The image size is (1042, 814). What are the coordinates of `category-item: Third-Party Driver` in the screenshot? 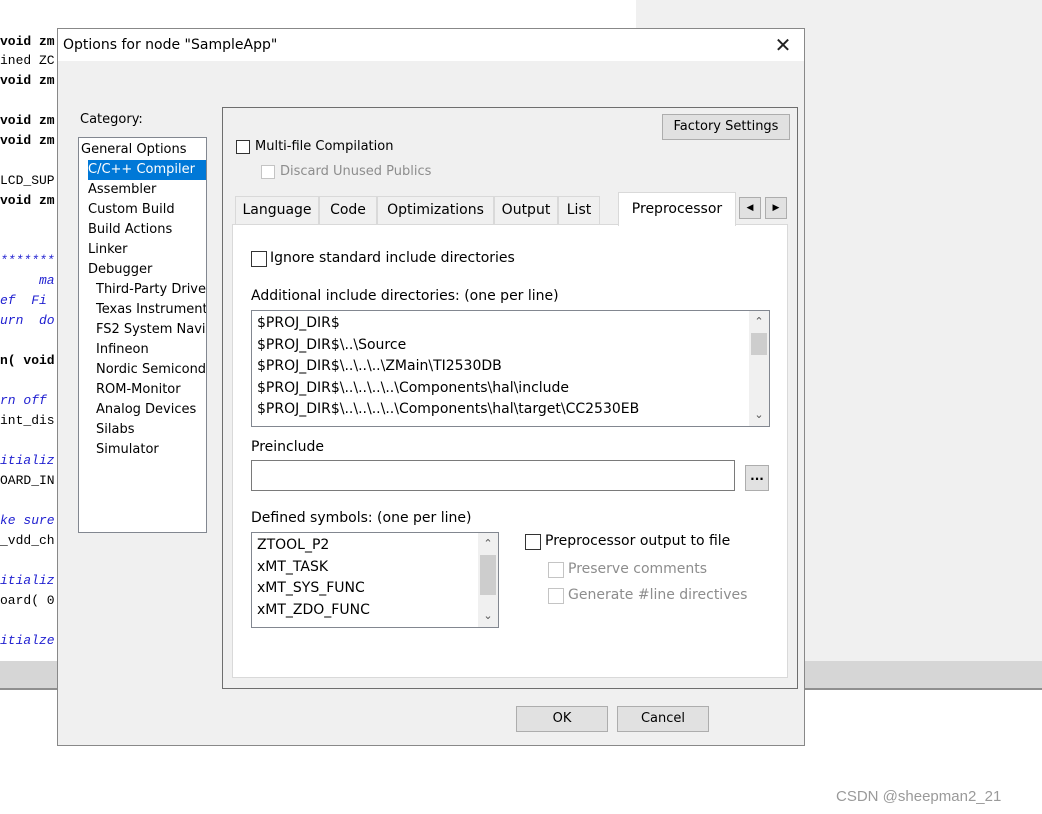 It's located at (151, 290).